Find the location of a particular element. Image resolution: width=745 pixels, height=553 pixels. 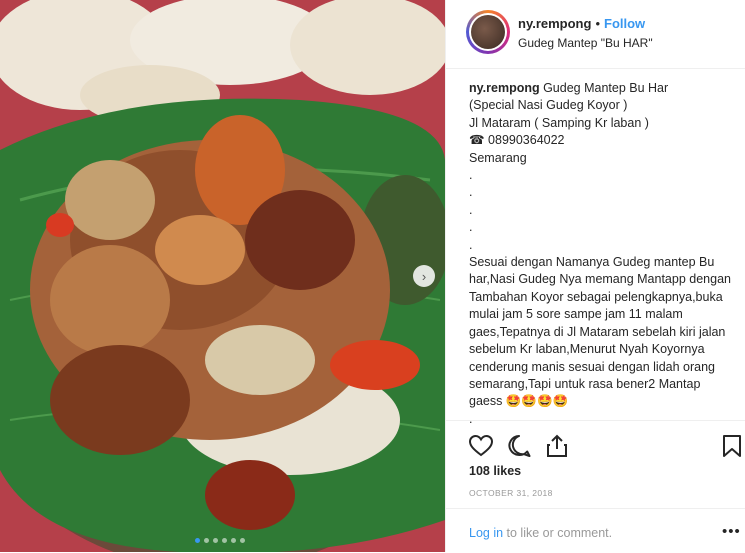

comment-bubble-icon is located at coordinates (519, 446).